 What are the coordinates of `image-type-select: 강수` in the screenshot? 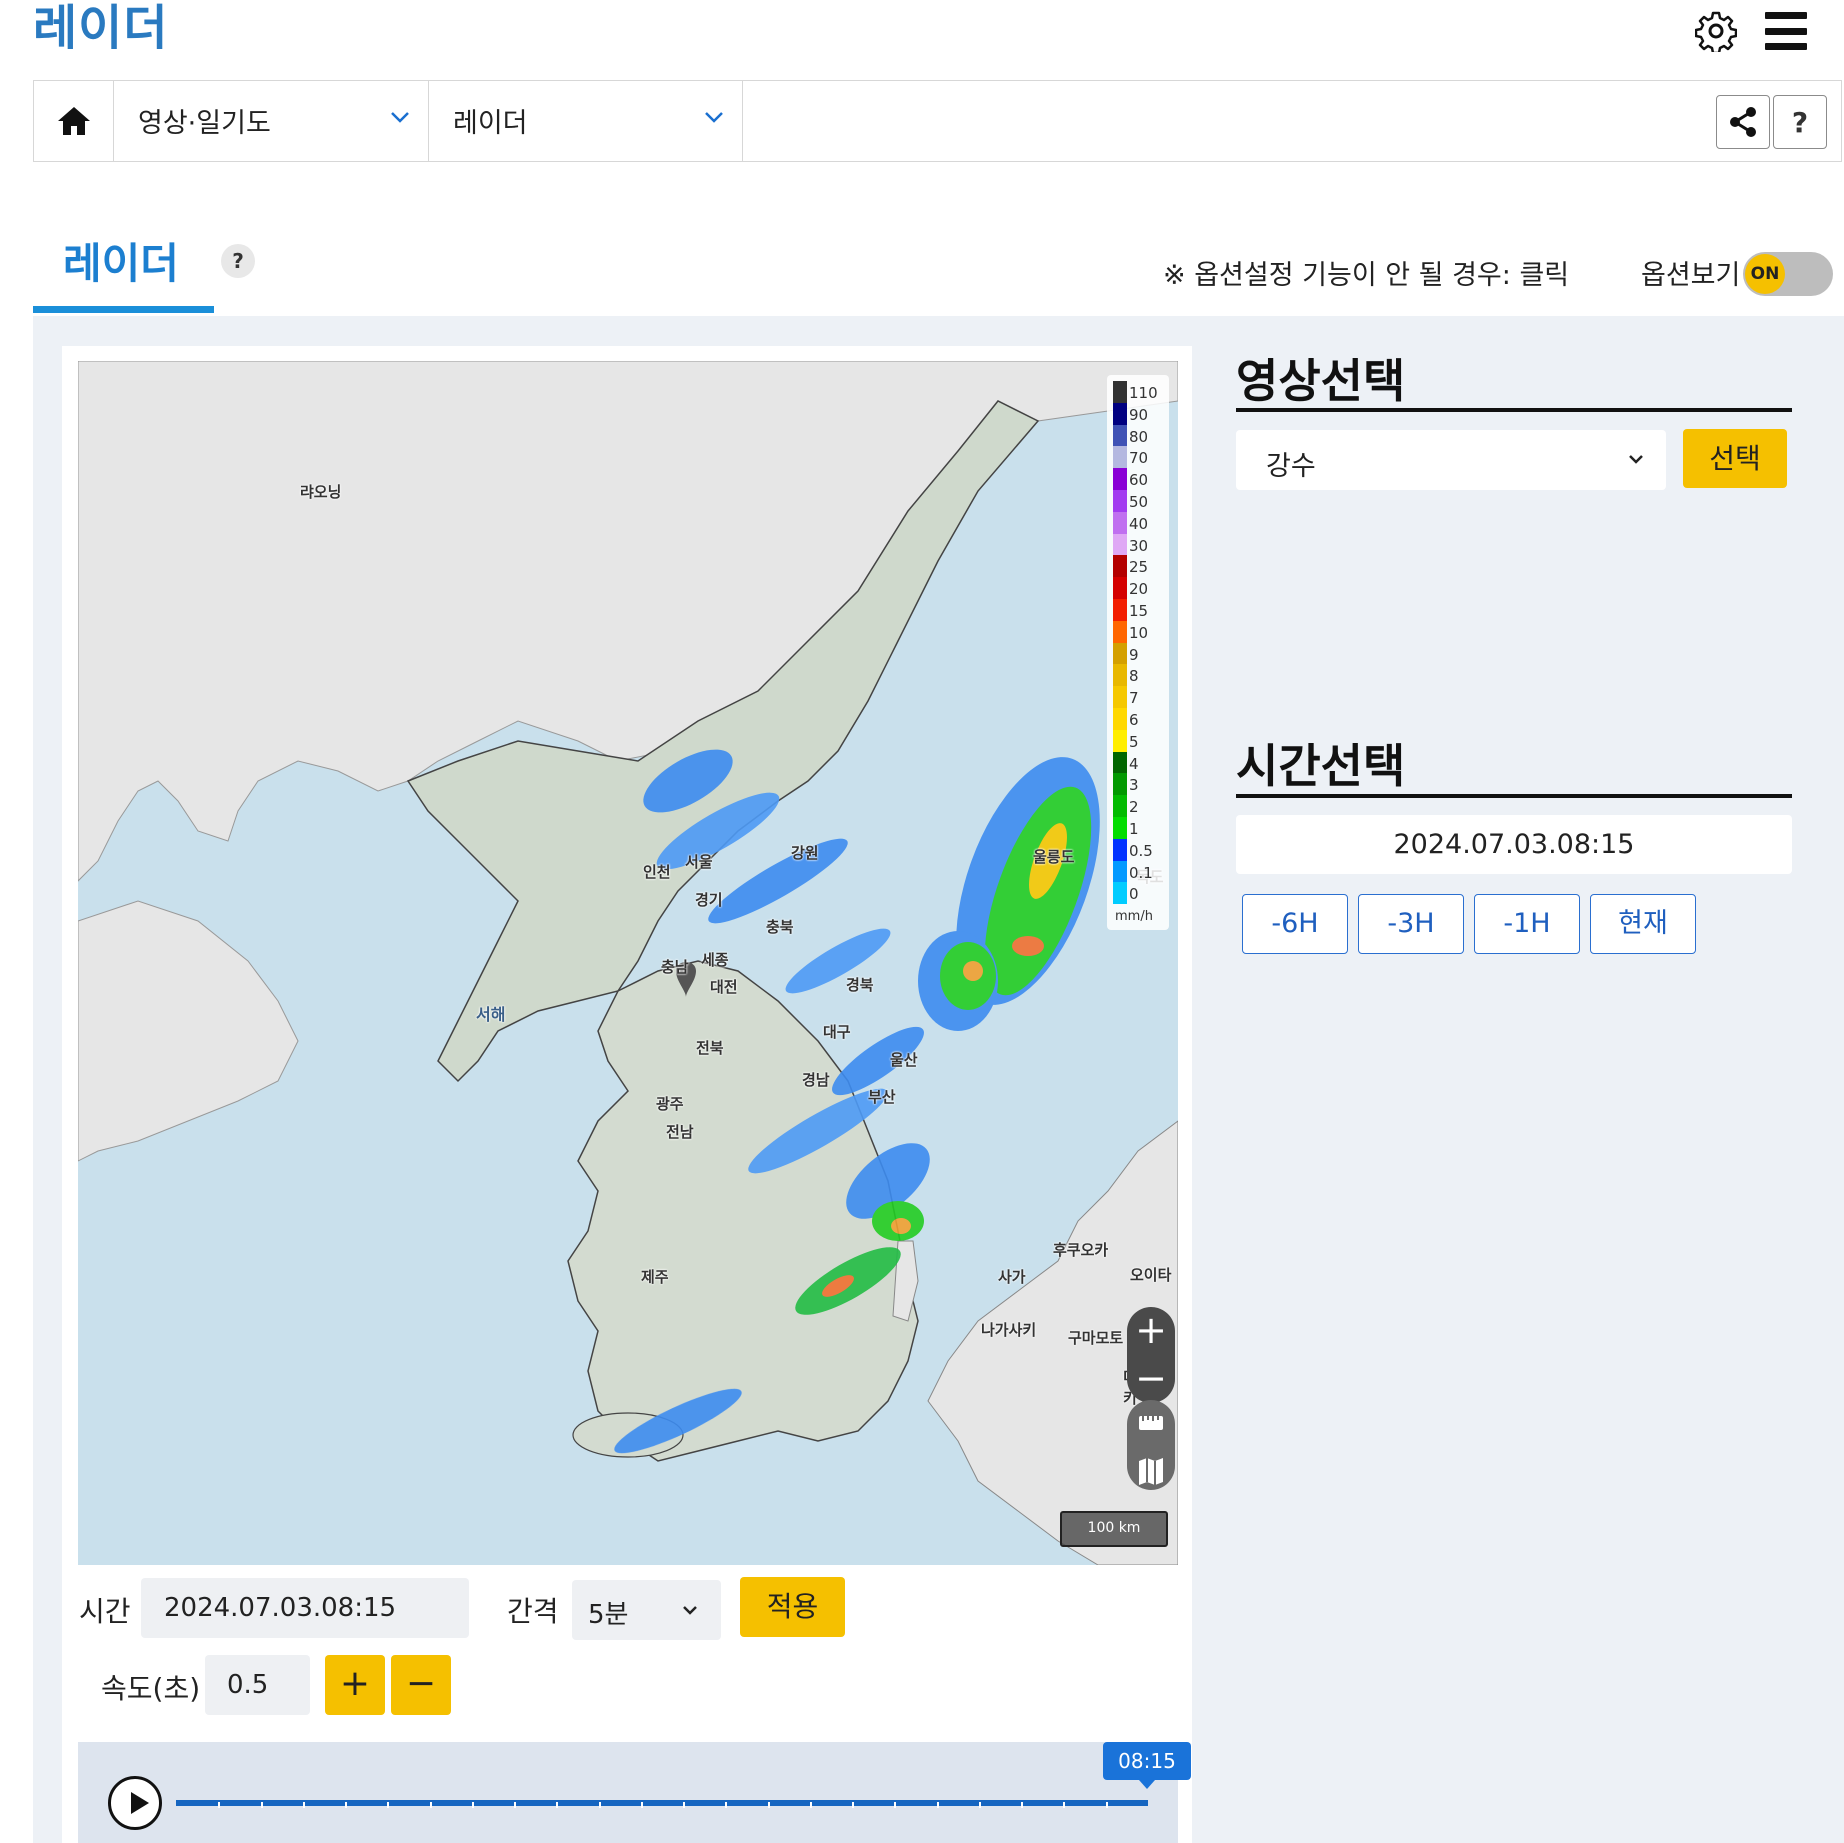 It's located at (1451, 460).